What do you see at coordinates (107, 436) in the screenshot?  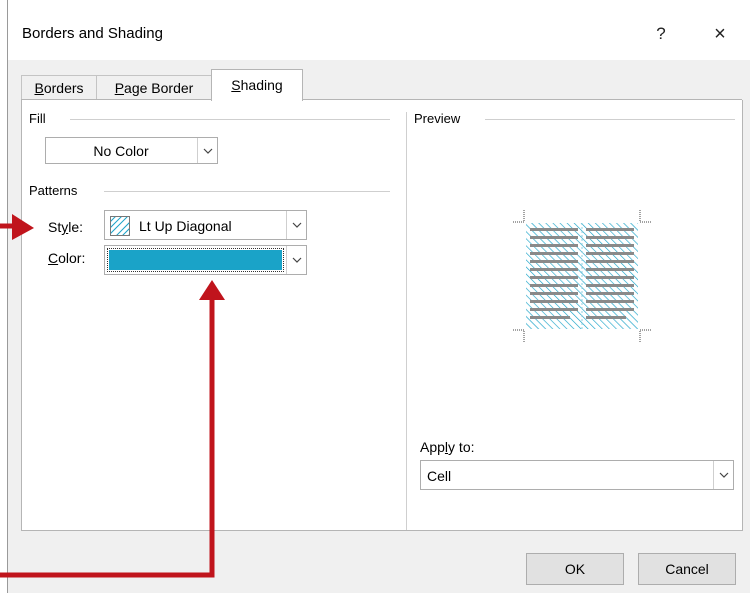 I see `annotation-arrow-color` at bounding box center [107, 436].